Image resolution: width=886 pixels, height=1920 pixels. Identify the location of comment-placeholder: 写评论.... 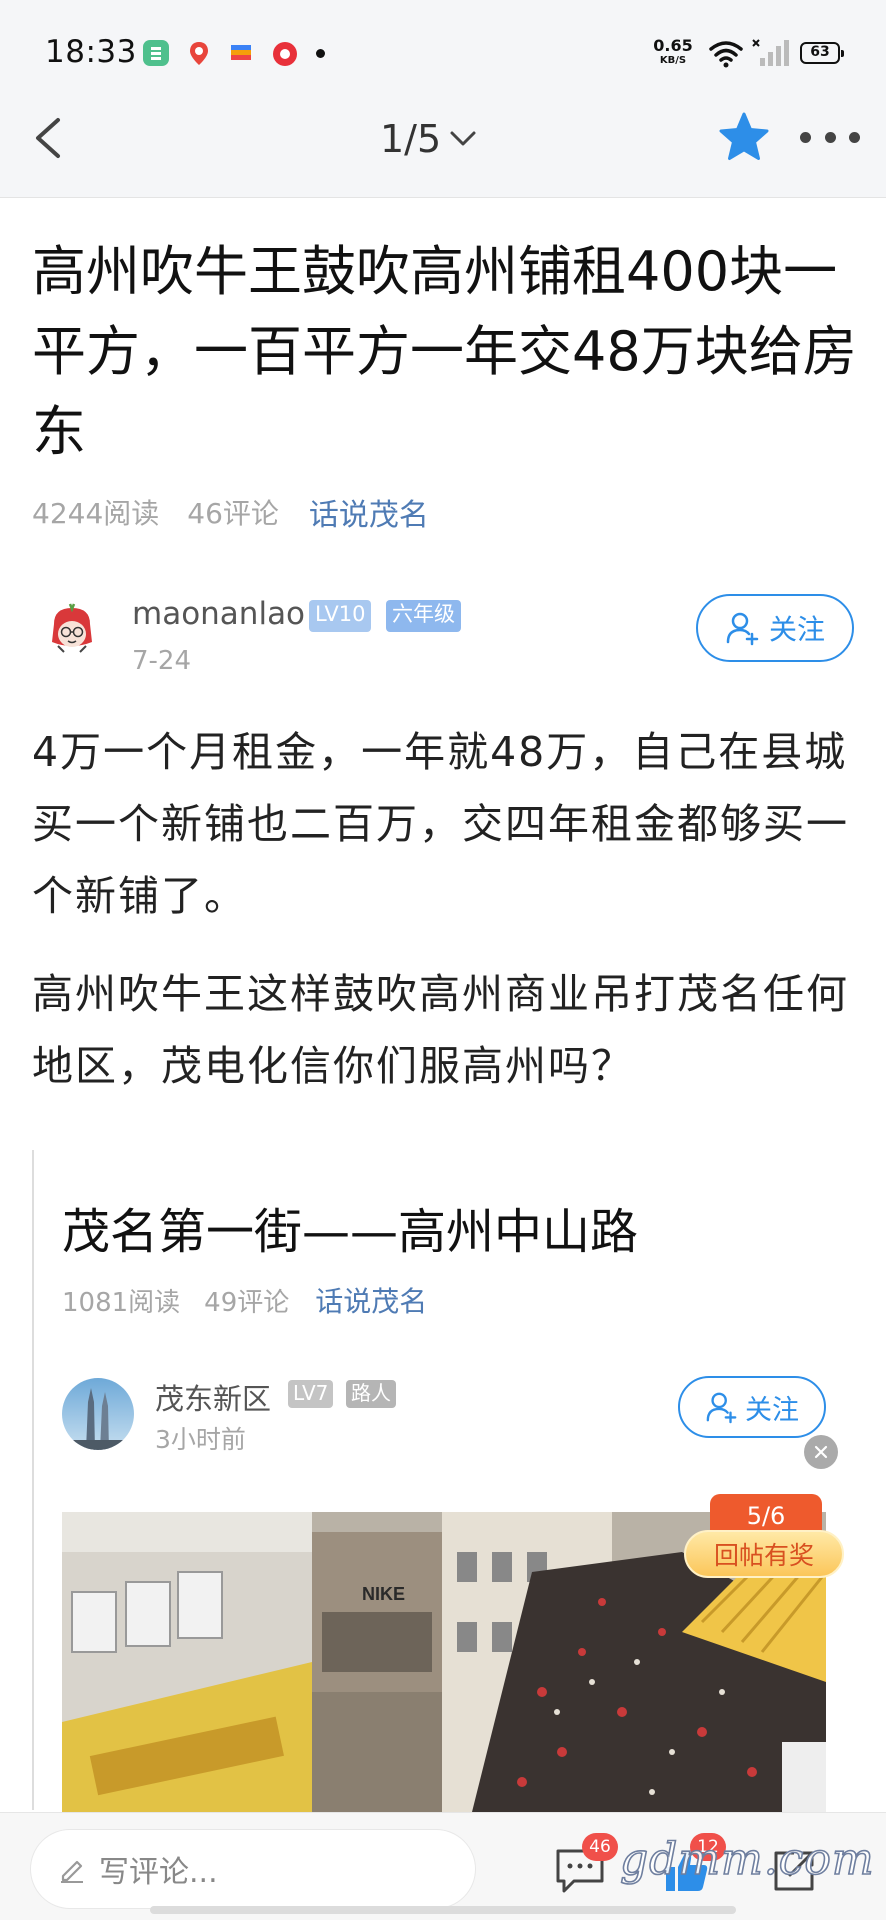
(158, 1872).